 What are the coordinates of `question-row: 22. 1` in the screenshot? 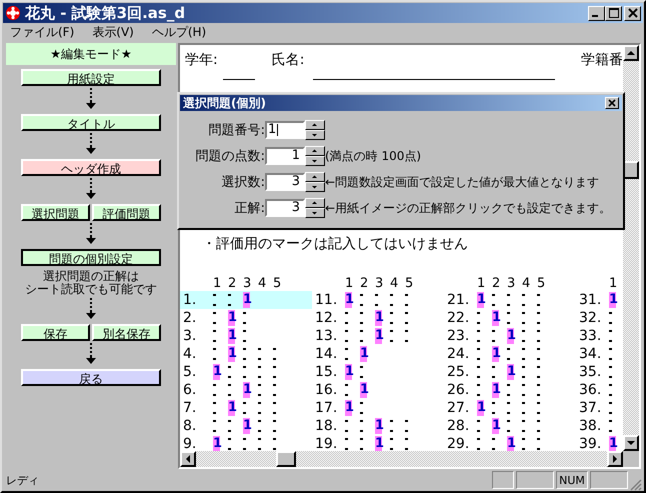 It's located at (510, 318).